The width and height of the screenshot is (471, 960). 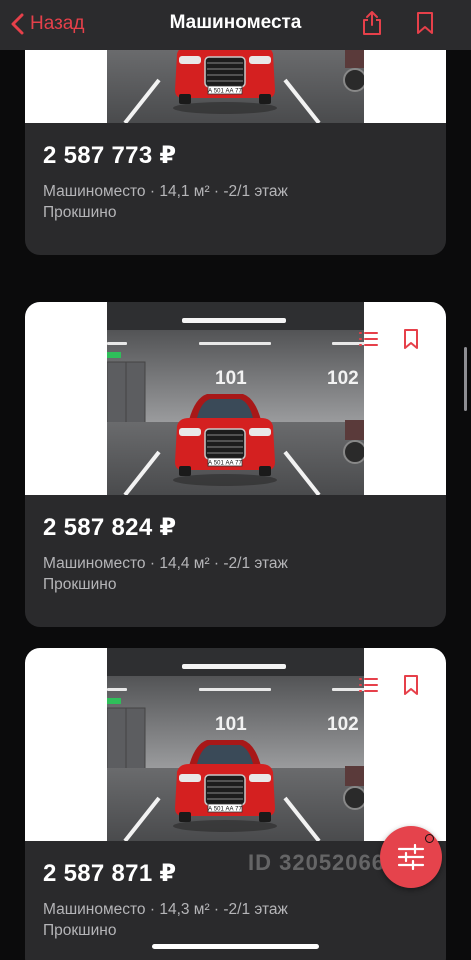 I want to click on page-title: Машиноместа, so click(x=235, y=22).